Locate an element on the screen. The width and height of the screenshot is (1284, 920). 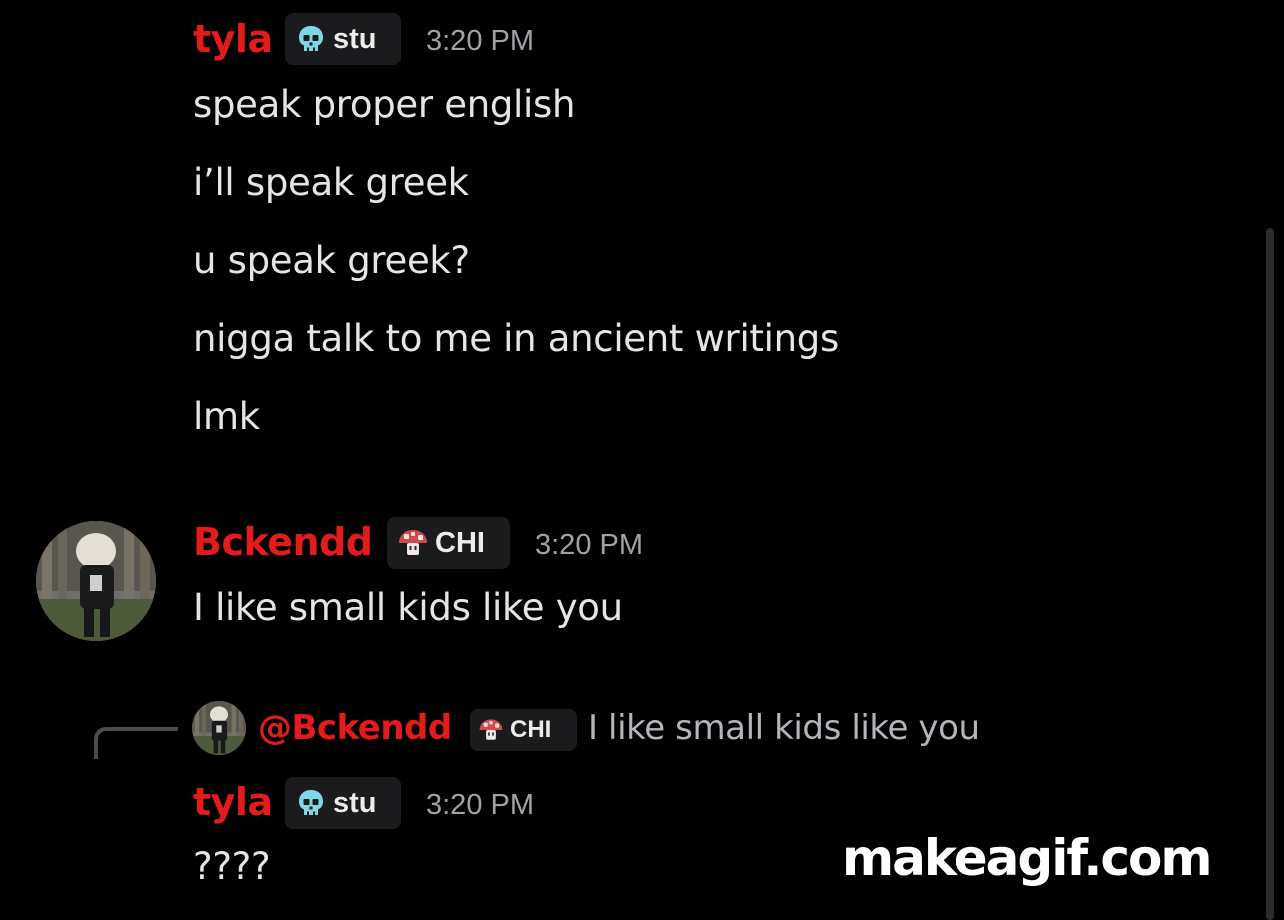
scrollbar is located at coordinates (1270, 574).